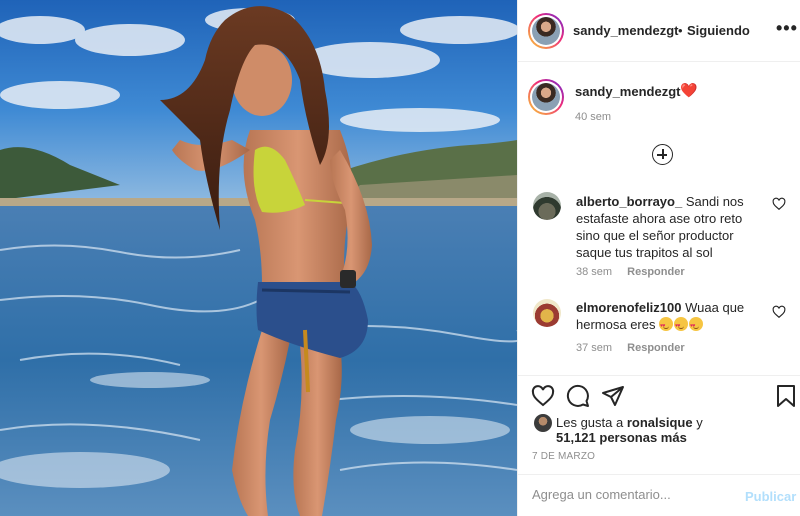  I want to click on author-avatar, so click(546, 31).